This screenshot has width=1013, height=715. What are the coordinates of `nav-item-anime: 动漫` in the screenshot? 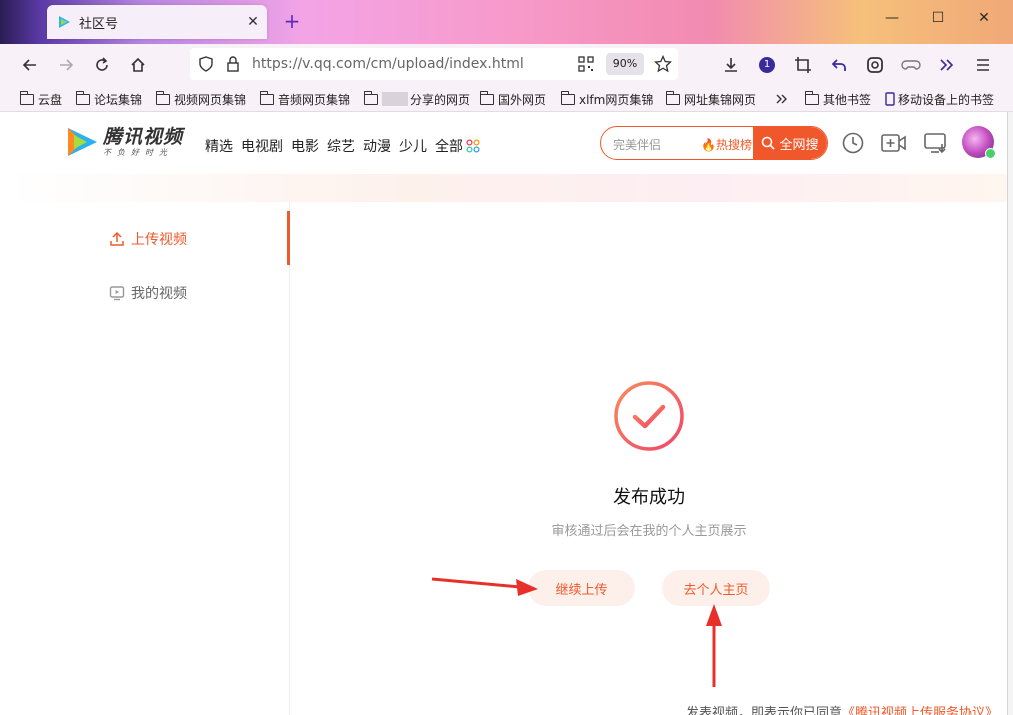 It's located at (377, 146).